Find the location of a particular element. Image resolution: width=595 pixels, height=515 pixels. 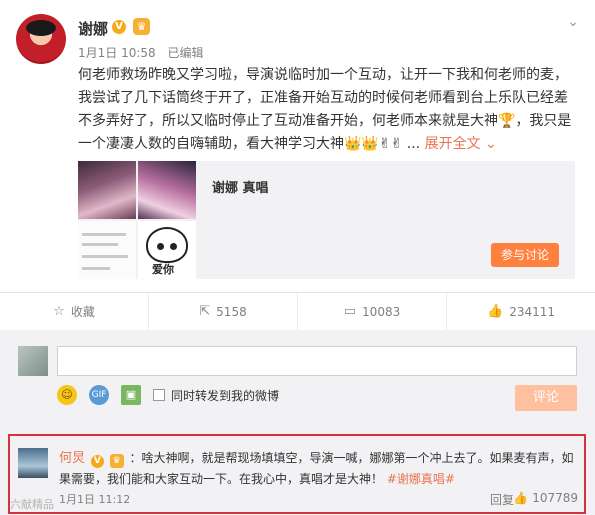

image-icon: ▣ is located at coordinates (131, 395).